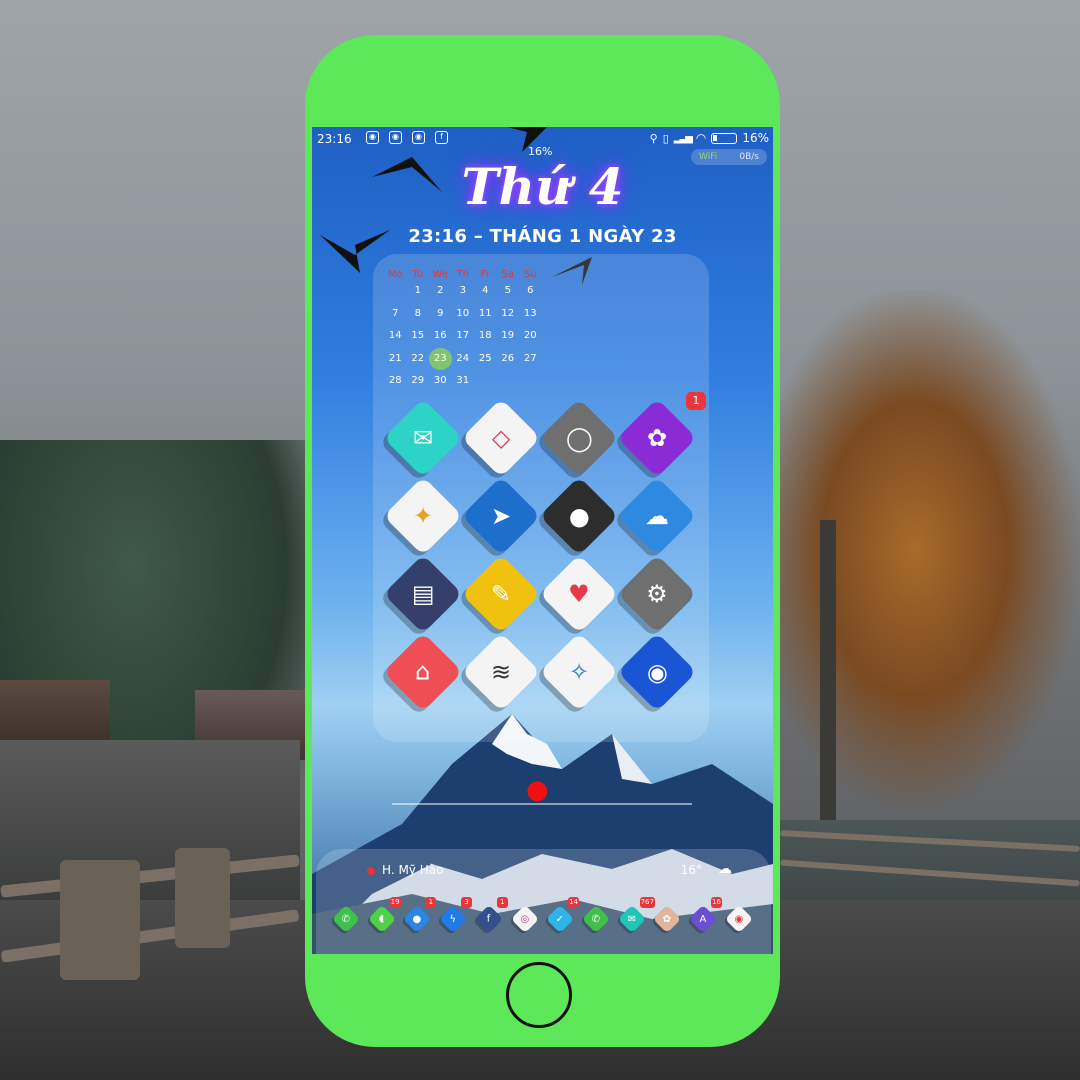 The height and width of the screenshot is (1080, 1080). I want to click on calendar-week: 28 29 30 31, so click(504, 381).